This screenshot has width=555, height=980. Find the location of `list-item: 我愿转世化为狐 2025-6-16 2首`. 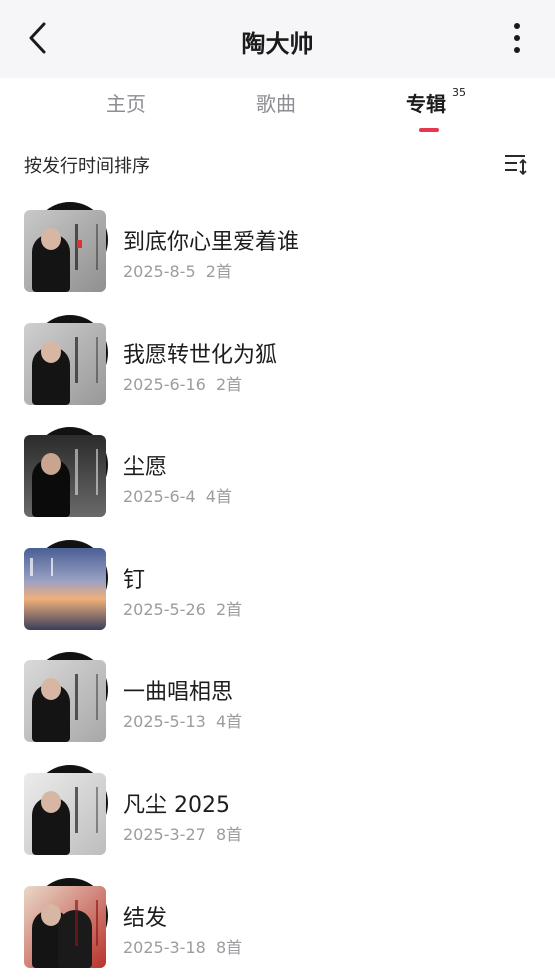

list-item: 我愿转世化为狐 2025-6-16 2首 is located at coordinates (277, 361).